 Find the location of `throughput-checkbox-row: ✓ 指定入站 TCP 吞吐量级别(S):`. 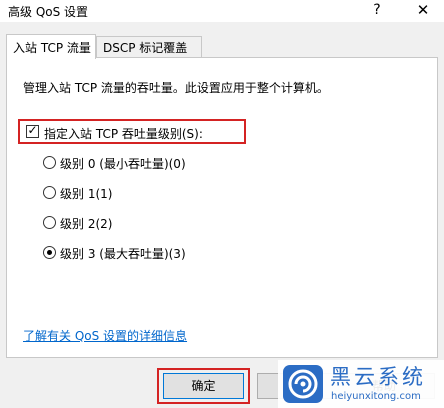

throughput-checkbox-row: ✓ 指定入站 TCP 吞吐量级别(S): is located at coordinates (132, 131).